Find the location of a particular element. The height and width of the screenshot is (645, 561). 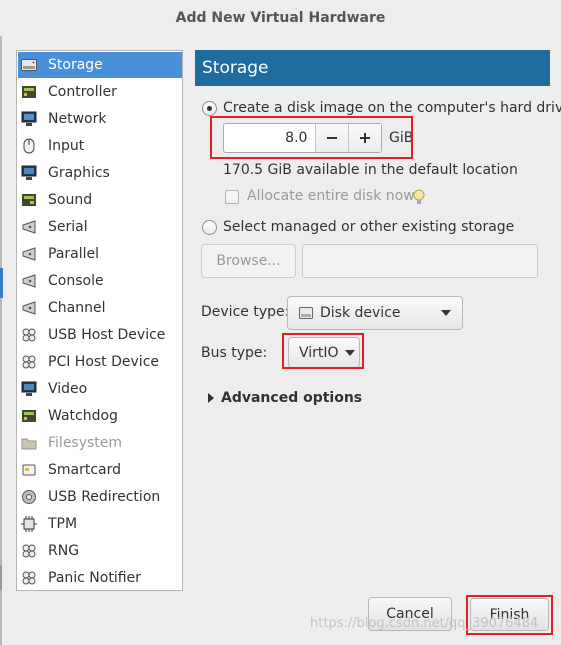

hw-item-label: Parallel is located at coordinates (74, 254).